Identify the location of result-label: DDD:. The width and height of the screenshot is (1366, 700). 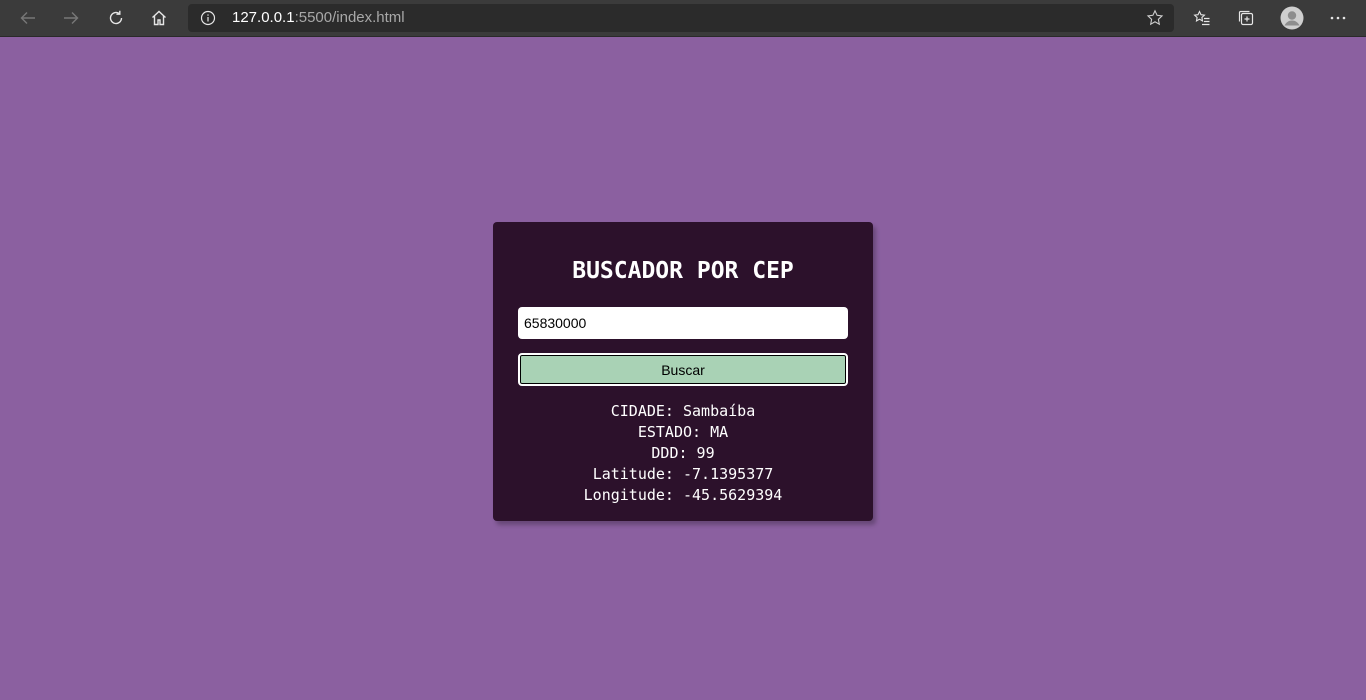
(669, 453).